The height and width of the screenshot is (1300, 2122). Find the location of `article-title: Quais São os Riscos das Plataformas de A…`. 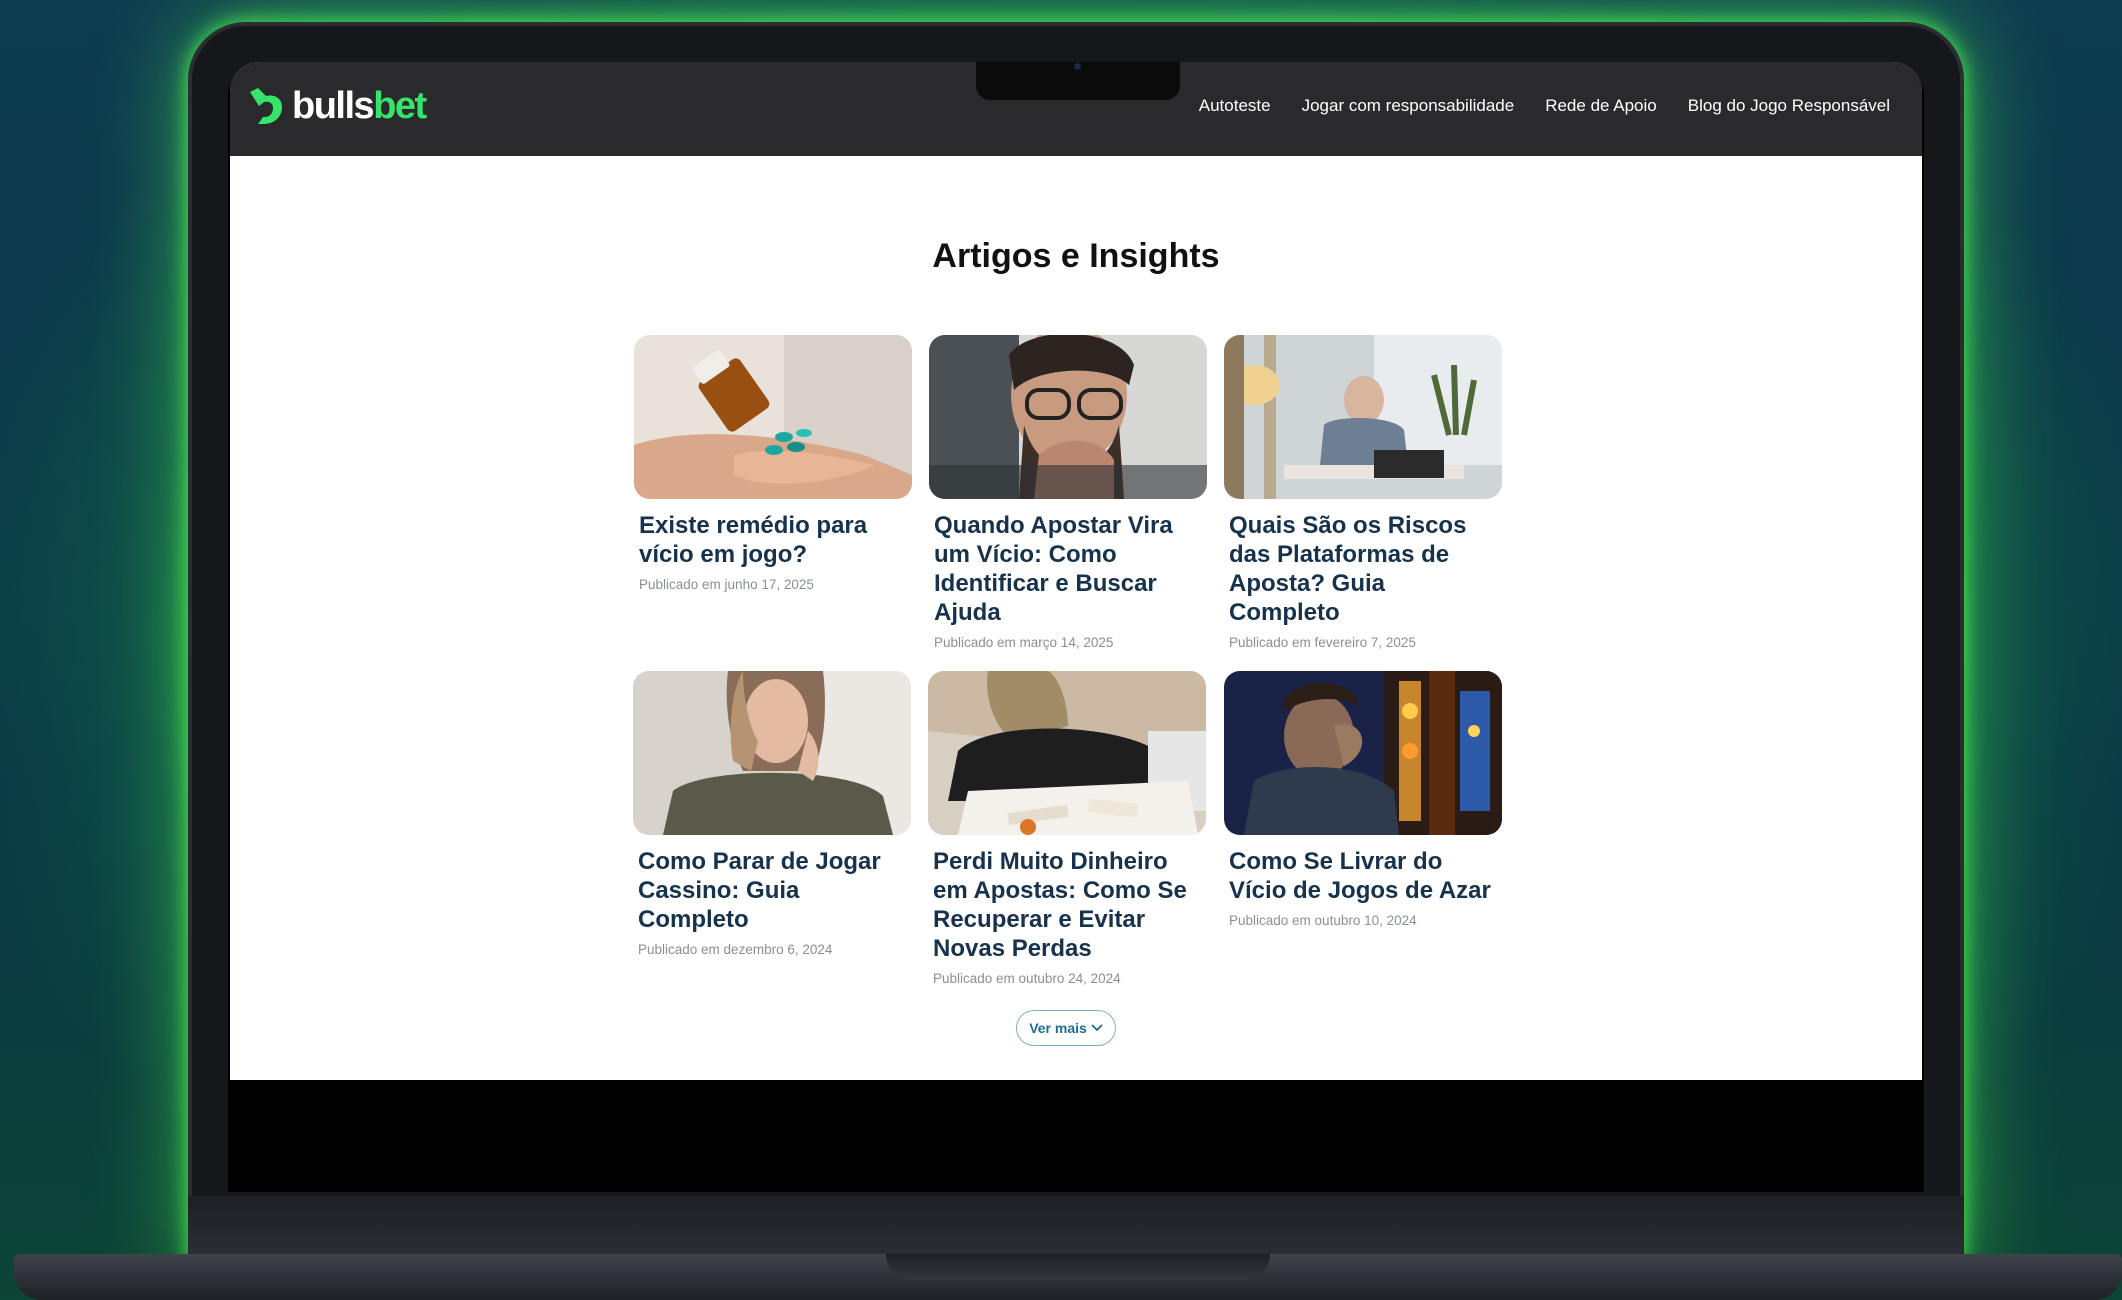

article-title: Quais São os Riscos das Plataformas de A… is located at coordinates (1363, 569).